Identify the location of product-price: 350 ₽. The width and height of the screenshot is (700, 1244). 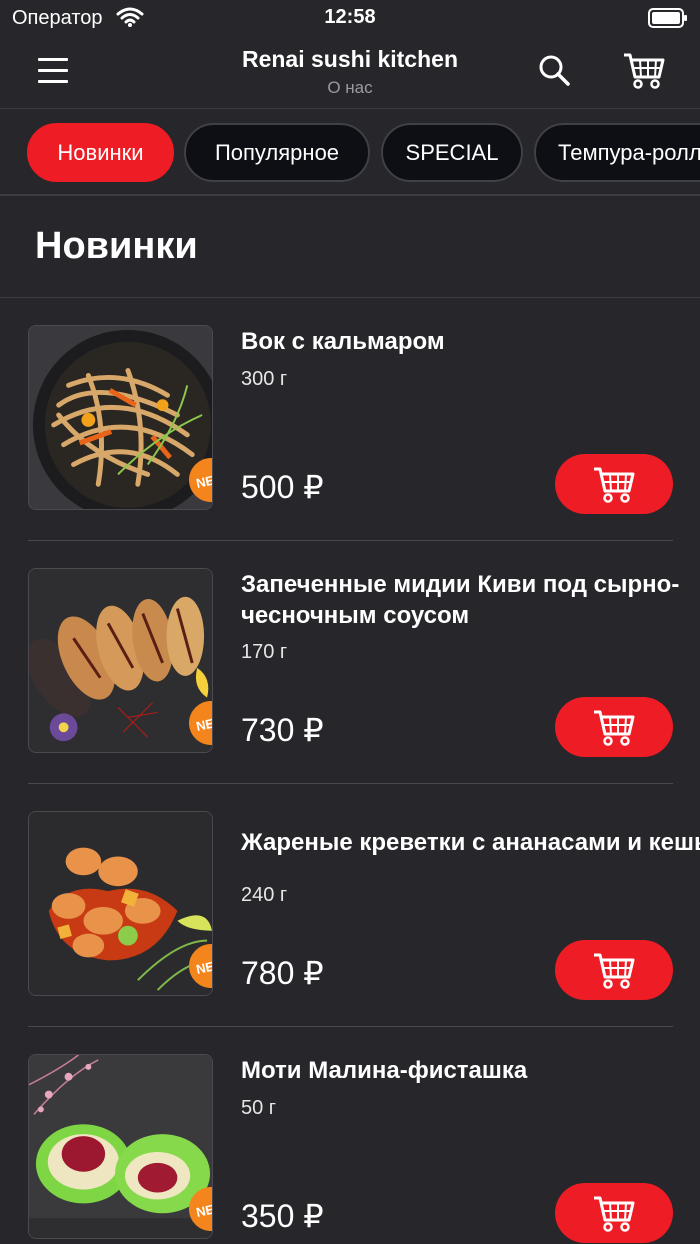
(282, 1216).